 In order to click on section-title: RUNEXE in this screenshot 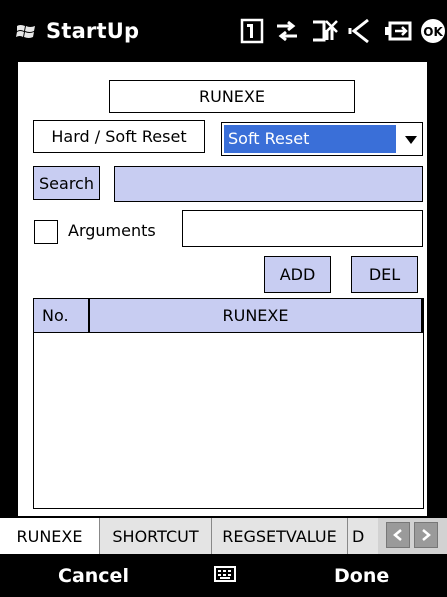, I will do `click(232, 96)`.